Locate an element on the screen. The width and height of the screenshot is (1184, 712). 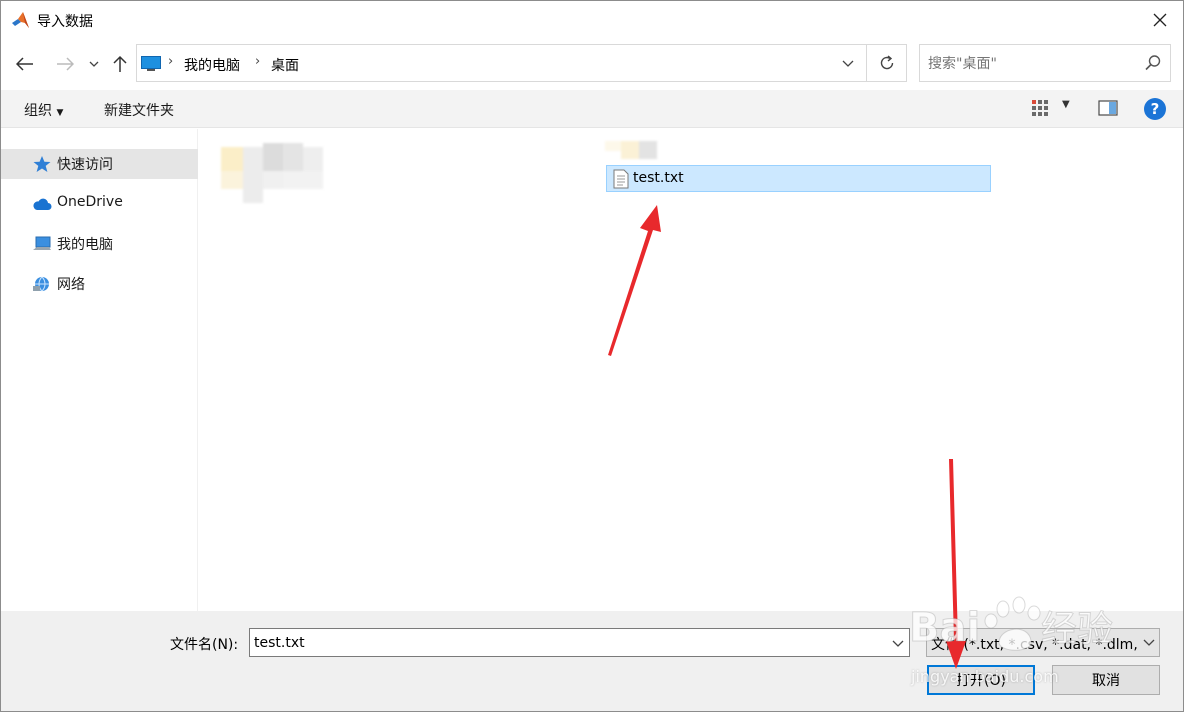
sidebar-item-my-computer: 我的电脑 is located at coordinates (99, 244).